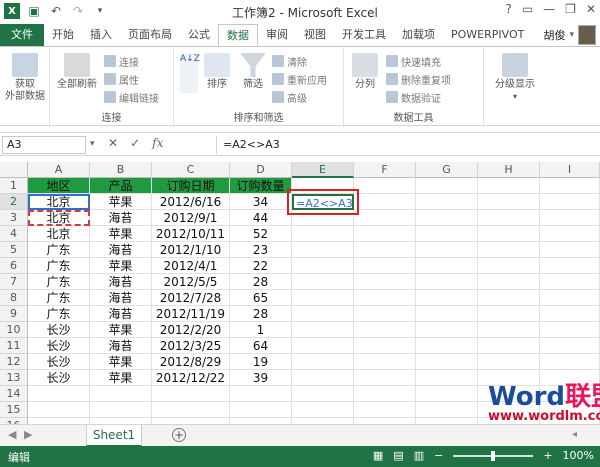 This screenshot has width=600, height=467. What do you see at coordinates (549, 9) in the screenshot?
I see `minimize-icon: —` at bounding box center [549, 9].